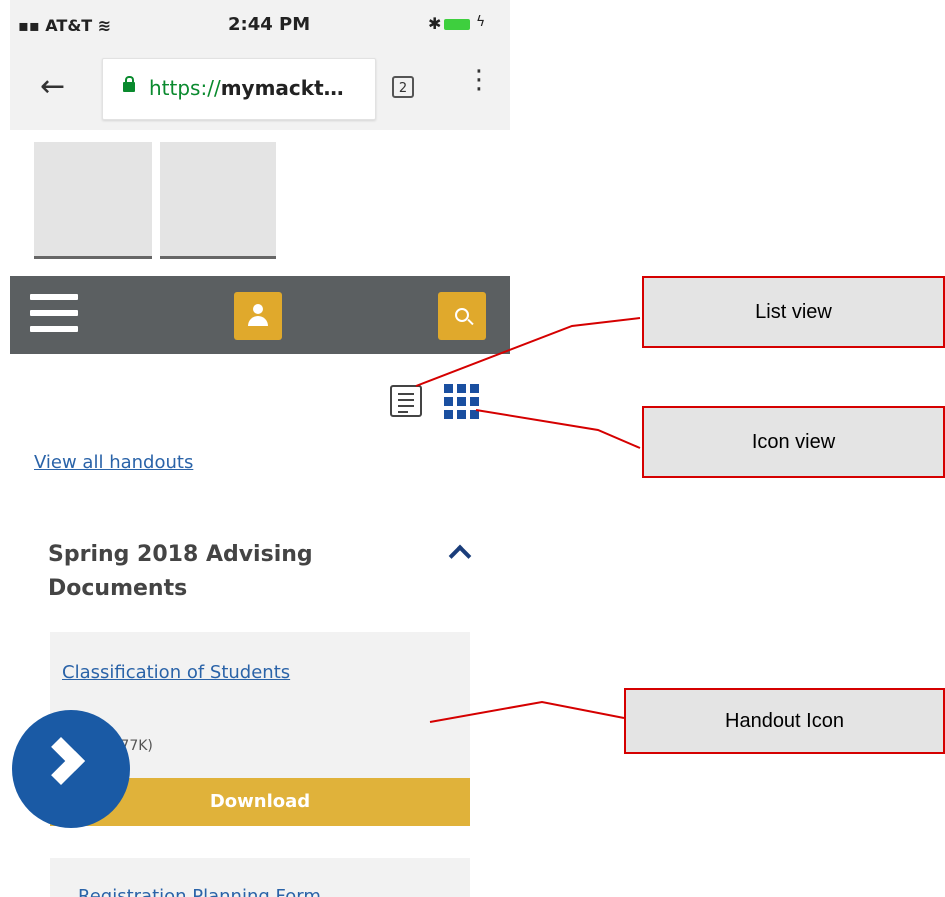 This screenshot has width=945, height=897. Describe the element at coordinates (784, 721) in the screenshot. I see `callout-handout-icon: Handout Icon` at that location.